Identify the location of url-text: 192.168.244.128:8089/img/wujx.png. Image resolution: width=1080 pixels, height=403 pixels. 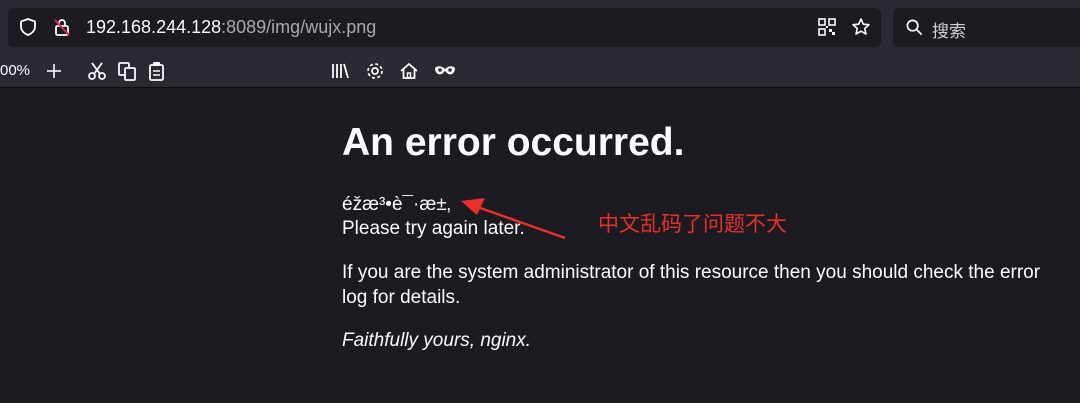
(231, 27).